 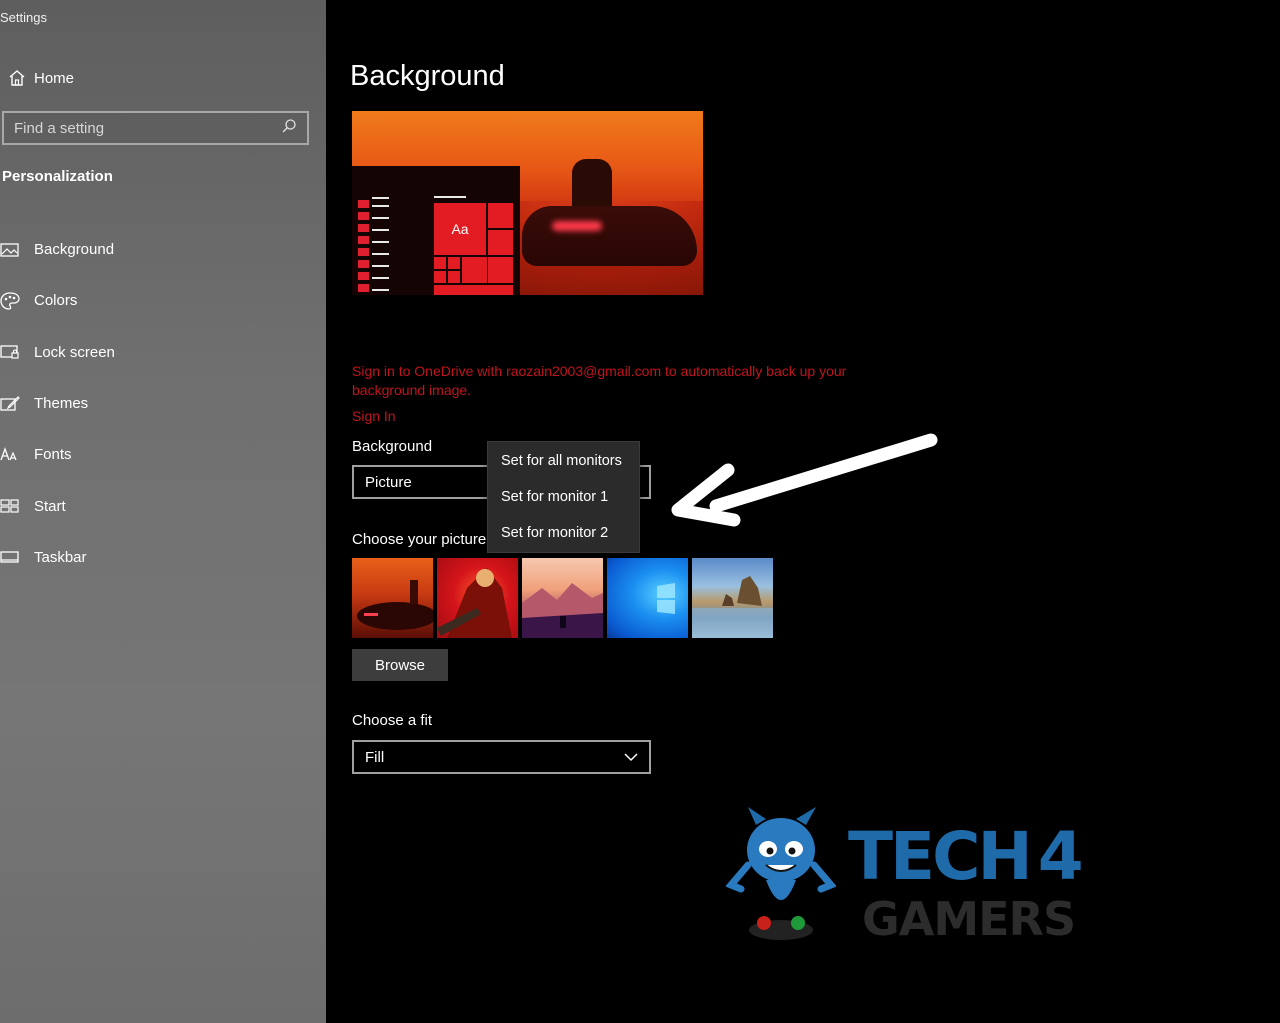 What do you see at coordinates (50, 506) in the screenshot?
I see `sidebar-item-label: Start` at bounding box center [50, 506].